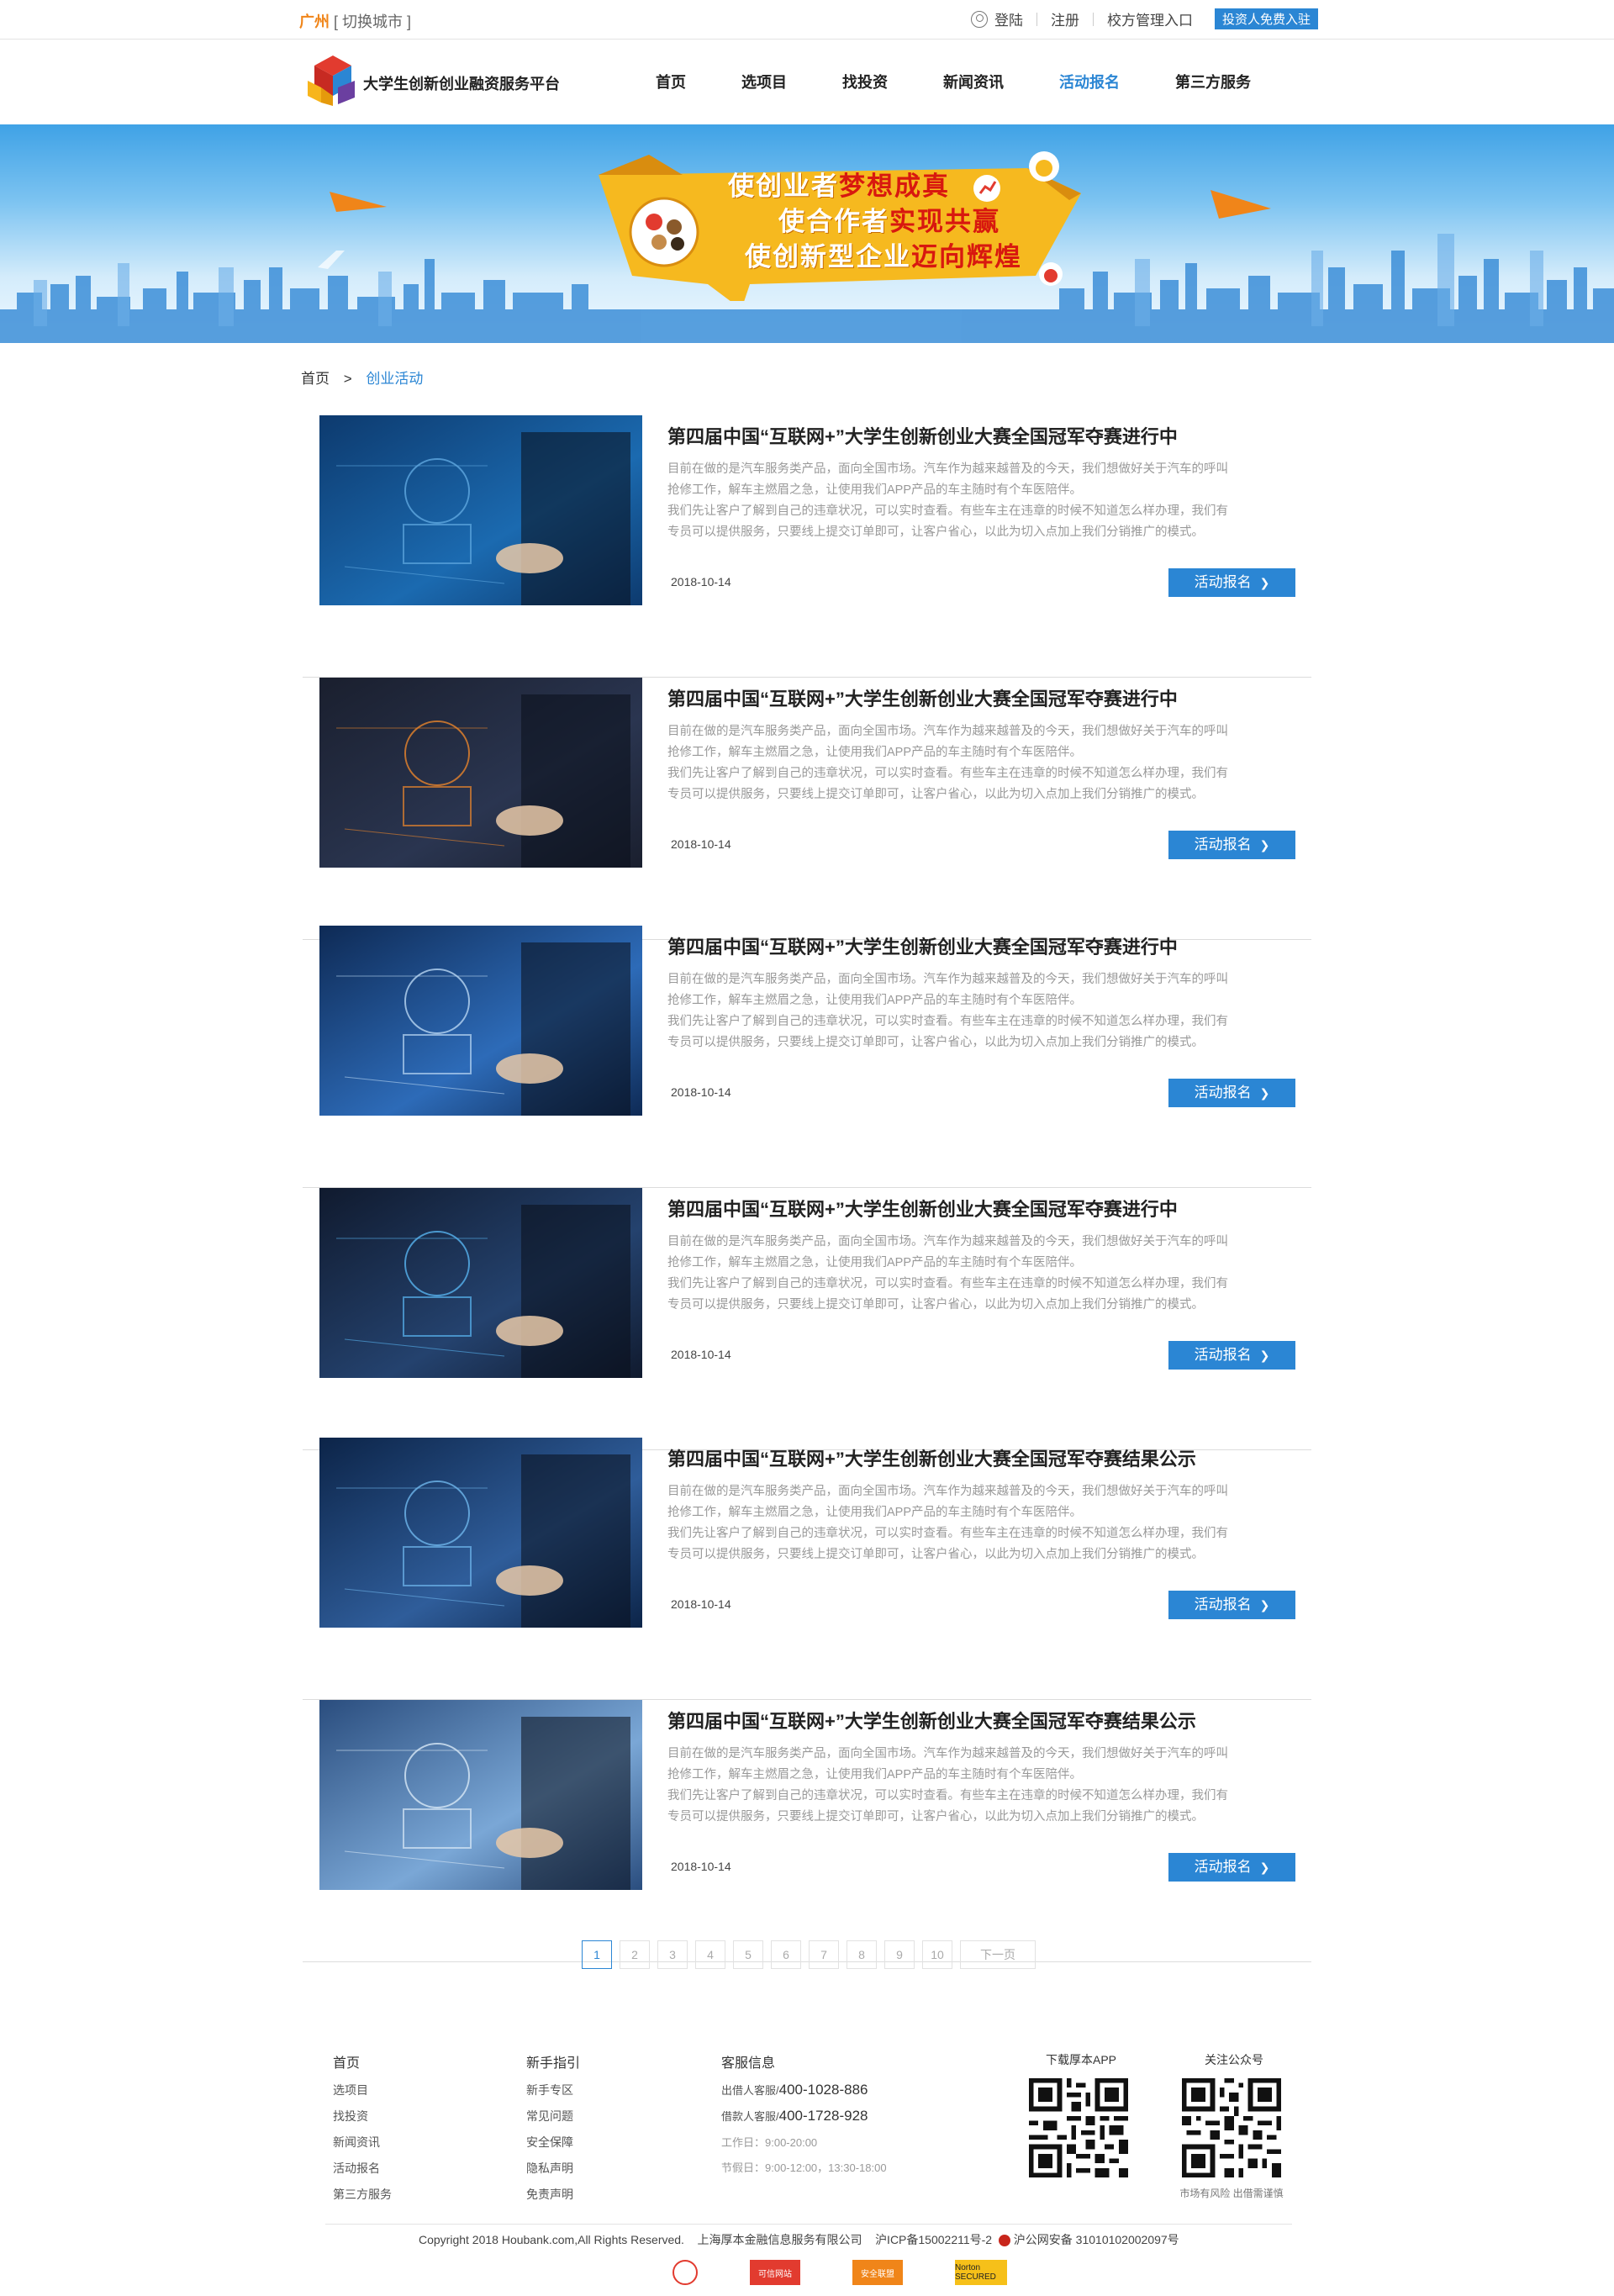 This screenshot has height=2296, width=1614. Describe the element at coordinates (824, 1954) in the screenshot. I see `page-7: 7` at that location.